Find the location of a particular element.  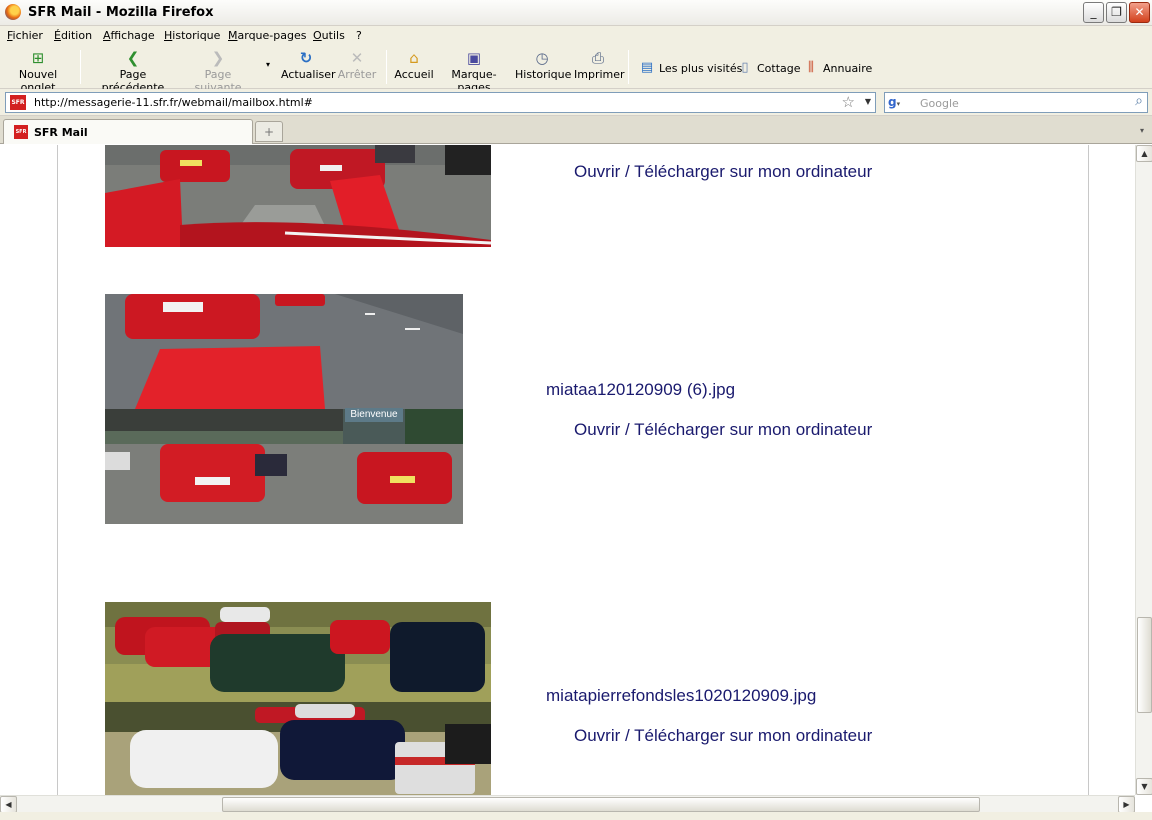

print-button: ⎙ Imprimer is located at coordinates (599, 64).